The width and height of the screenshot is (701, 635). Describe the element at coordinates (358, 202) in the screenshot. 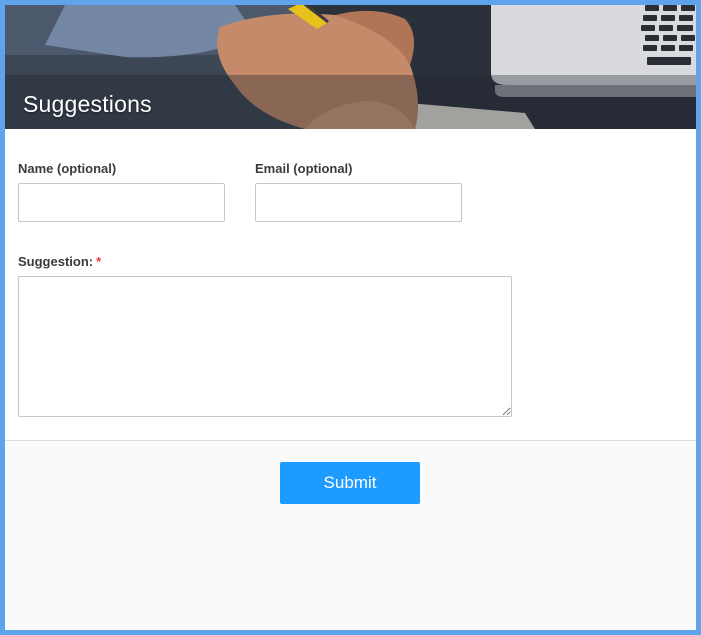

I see `email-input` at that location.